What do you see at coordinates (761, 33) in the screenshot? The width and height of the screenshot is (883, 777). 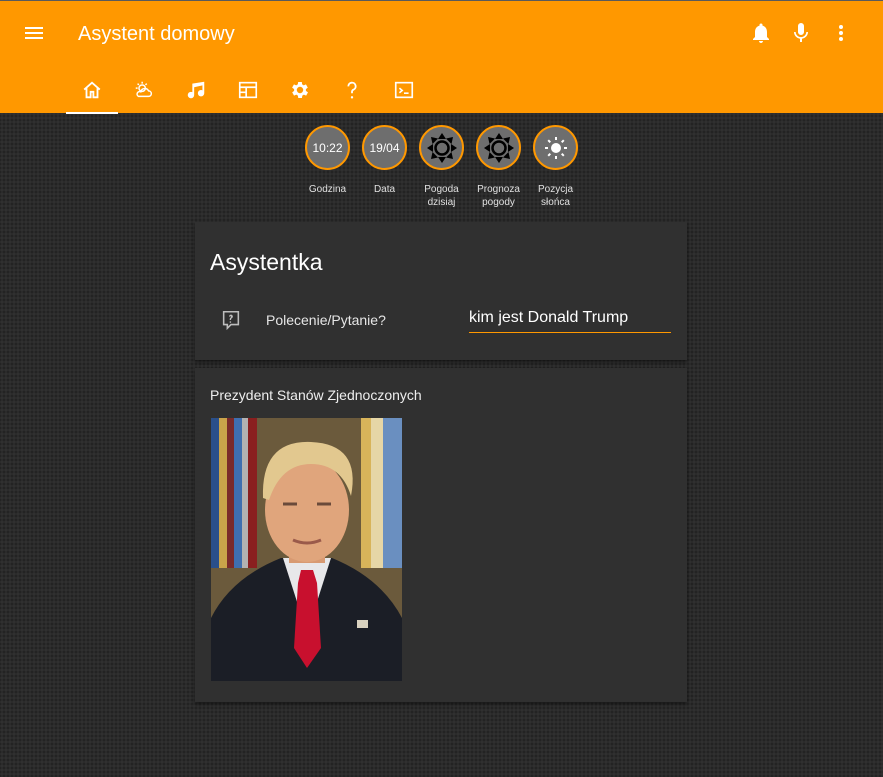 I see `bell-icon` at bounding box center [761, 33].